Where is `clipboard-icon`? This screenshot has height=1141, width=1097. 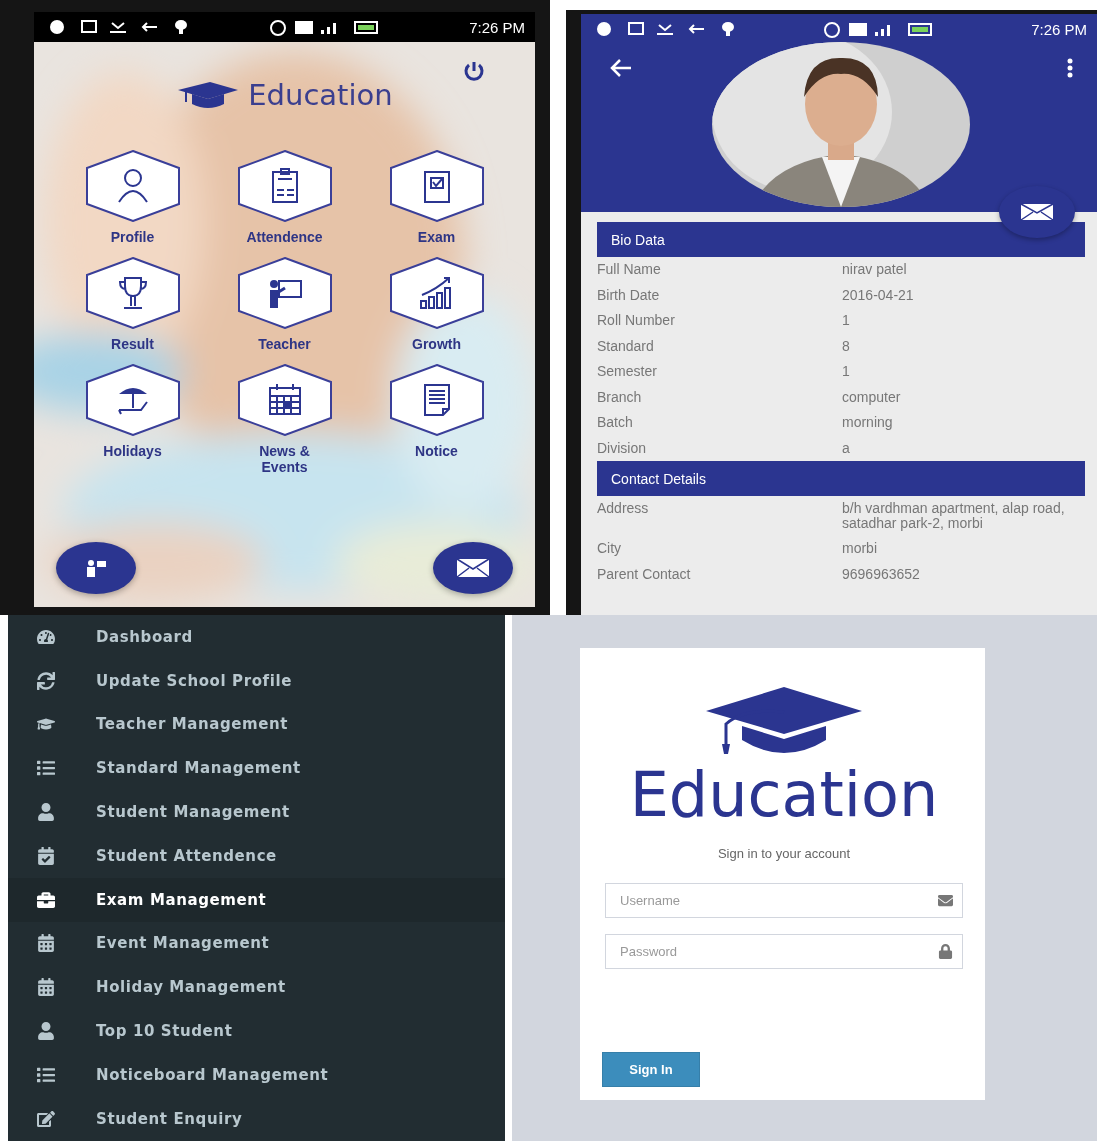 clipboard-icon is located at coordinates (284, 186).